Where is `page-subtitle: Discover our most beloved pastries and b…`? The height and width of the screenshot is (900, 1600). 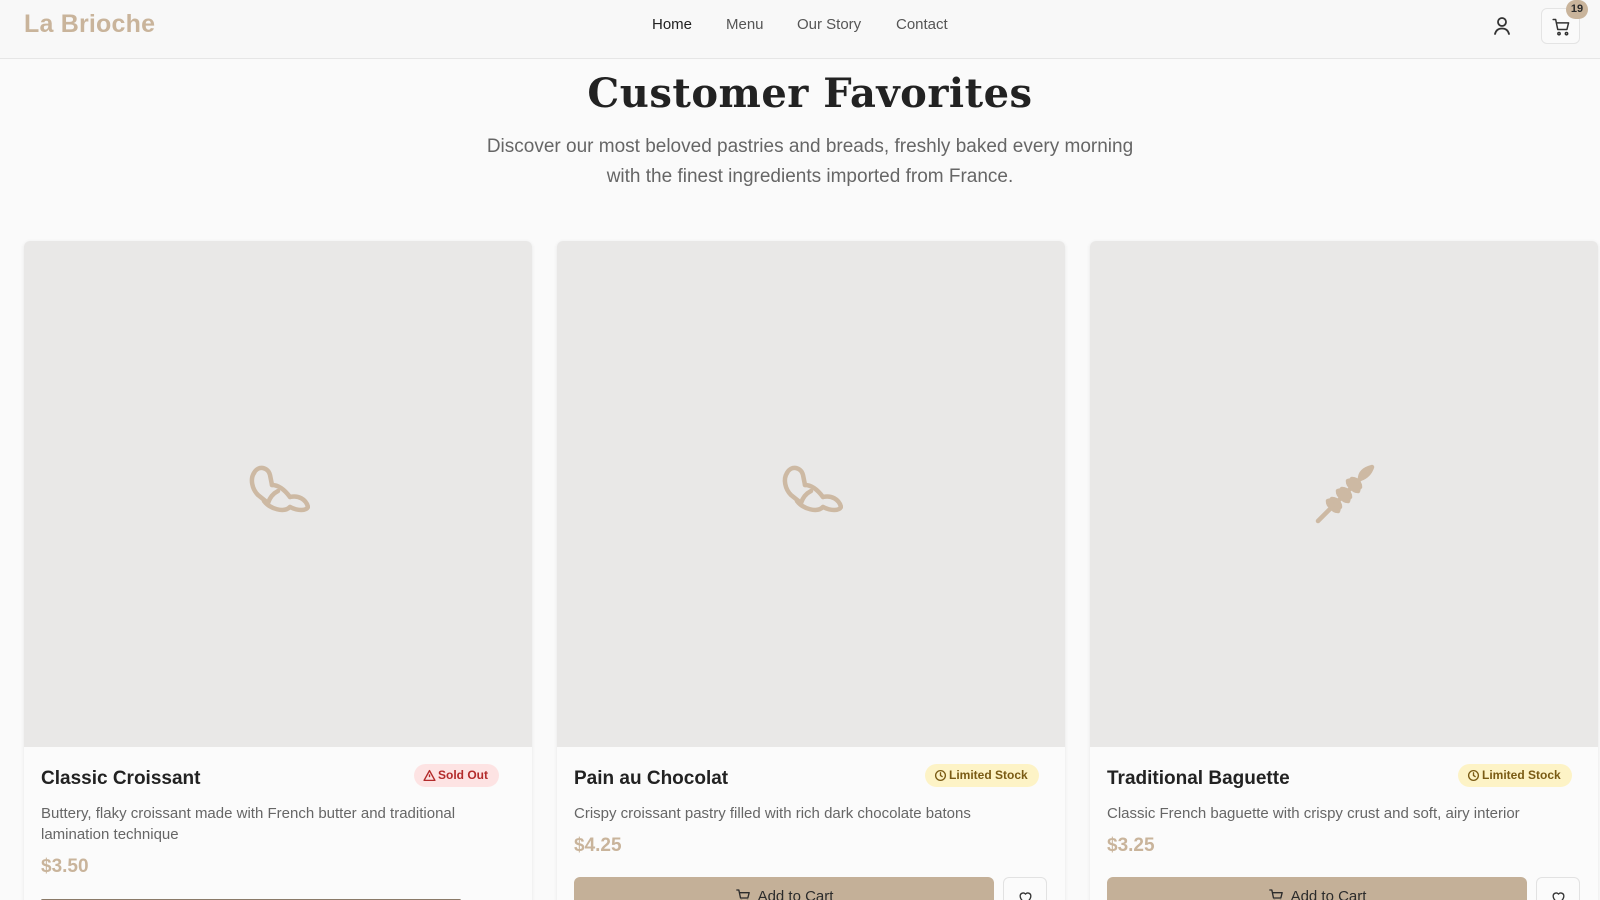 page-subtitle: Discover our most beloved pastries and b… is located at coordinates (810, 162).